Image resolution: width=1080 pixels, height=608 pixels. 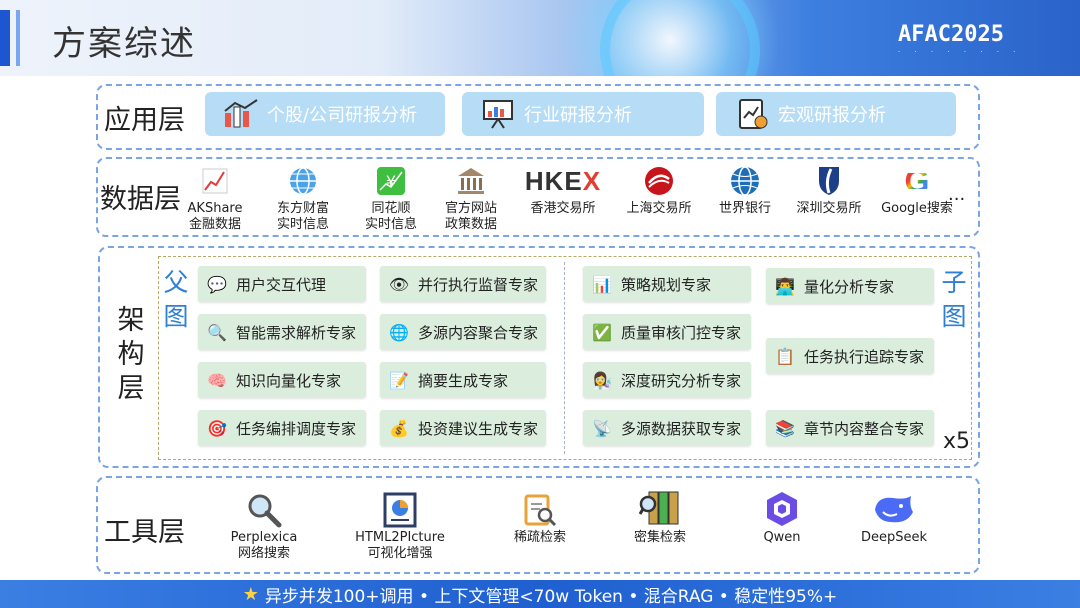 I want to click on header-banner: 方案综述 AFAC2025 · · · · · · · ·, so click(x=540, y=38).